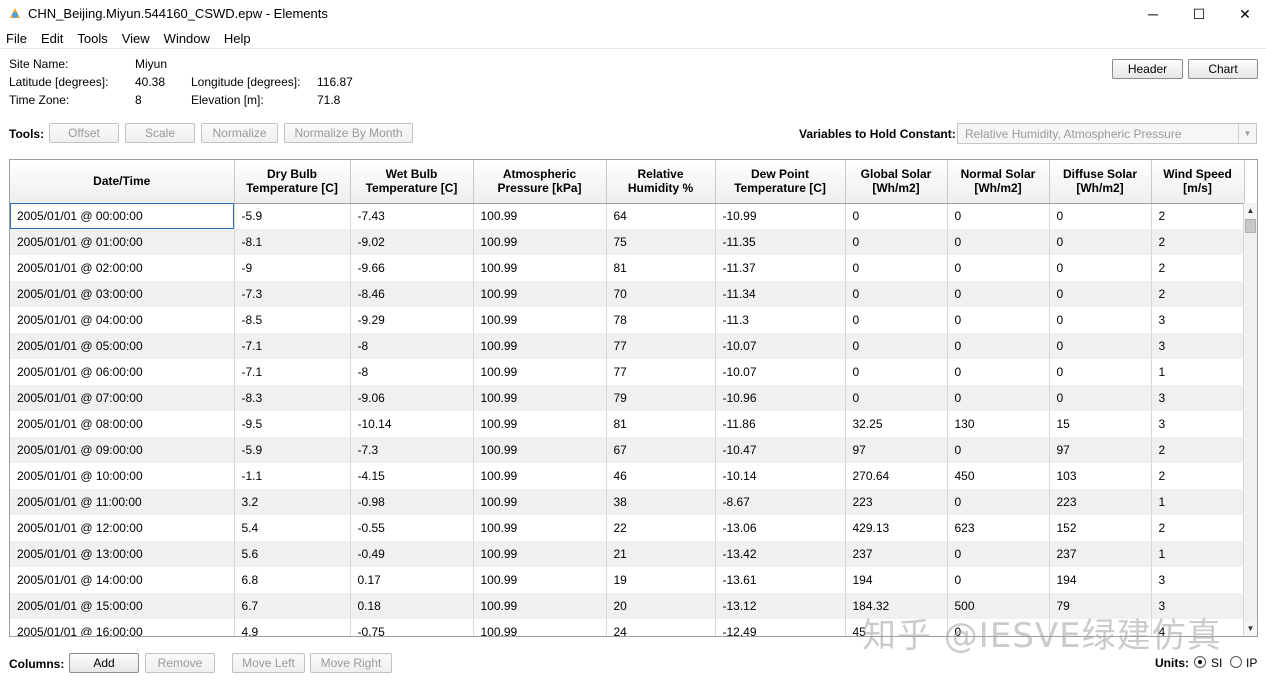 The height and width of the screenshot is (681, 1266). I want to click on menu-help: Help, so click(237, 39).